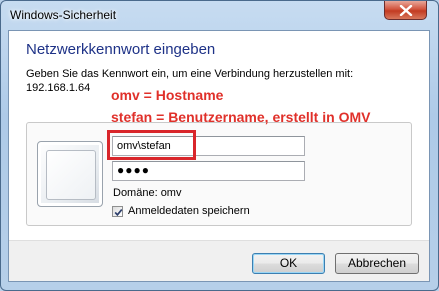  I want to click on annotation-username: stefan = Benutzername, erstellt in OMV, so click(241, 117).